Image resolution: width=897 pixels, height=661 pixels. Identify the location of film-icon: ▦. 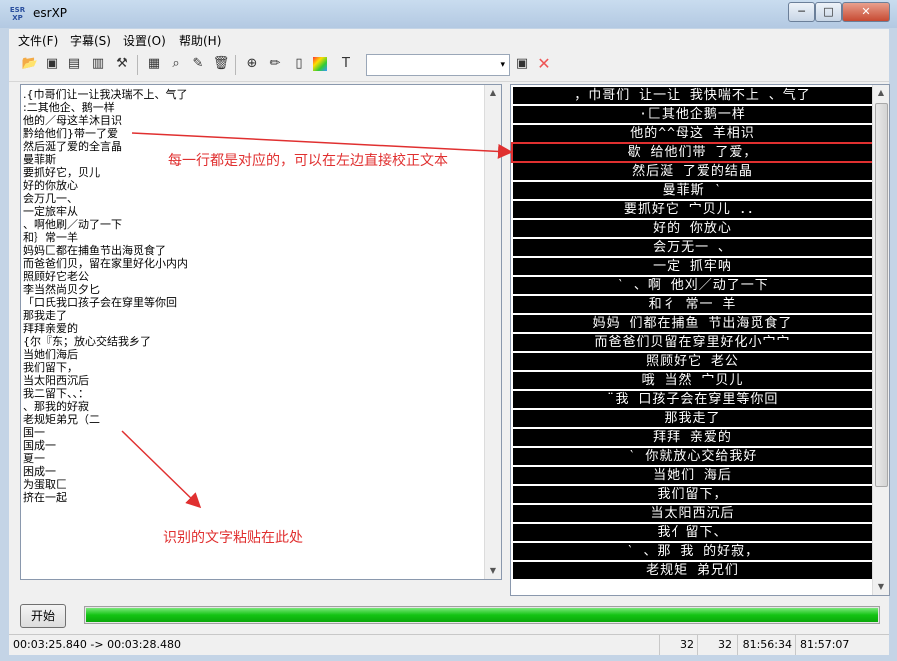
(154, 64).